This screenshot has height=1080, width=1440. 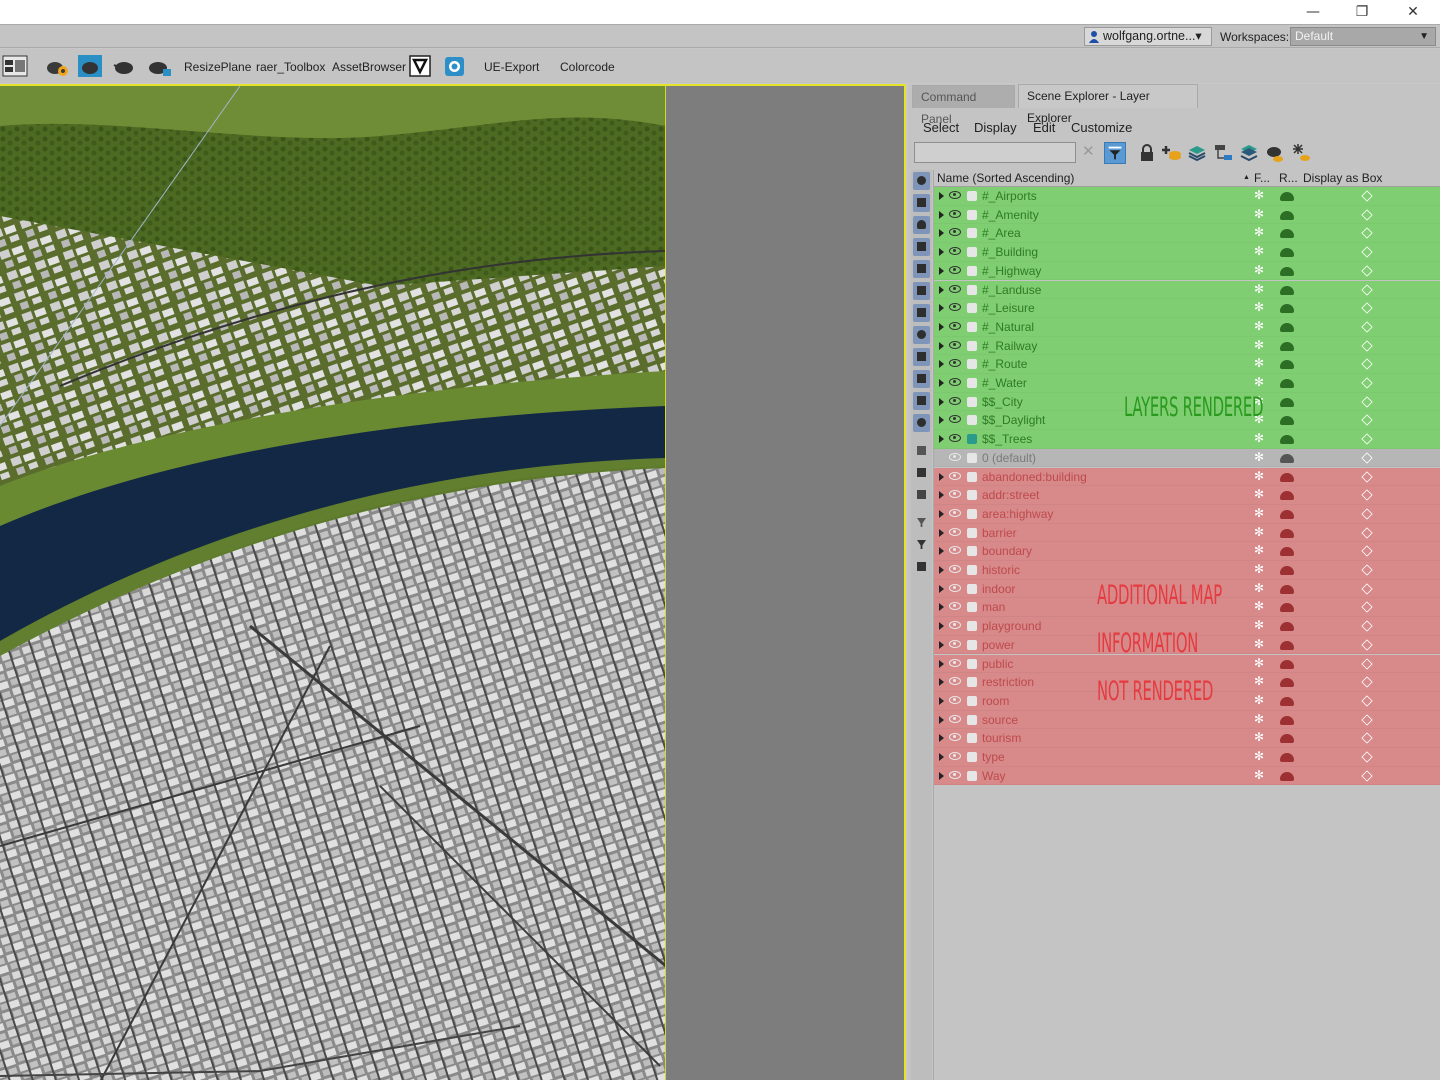 I want to click on layer-row: historic ✻, so click(x=1187, y=570).